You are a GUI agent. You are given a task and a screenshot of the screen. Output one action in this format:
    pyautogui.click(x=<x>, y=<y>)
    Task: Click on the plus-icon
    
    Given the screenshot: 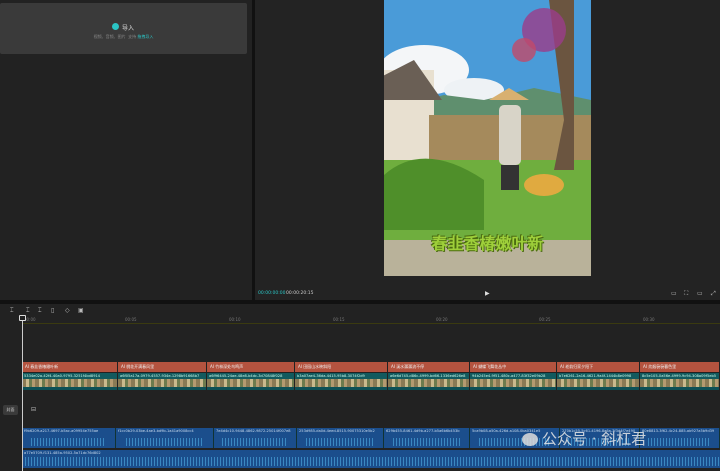 What is the action you would take?
    pyautogui.click(x=115, y=26)
    